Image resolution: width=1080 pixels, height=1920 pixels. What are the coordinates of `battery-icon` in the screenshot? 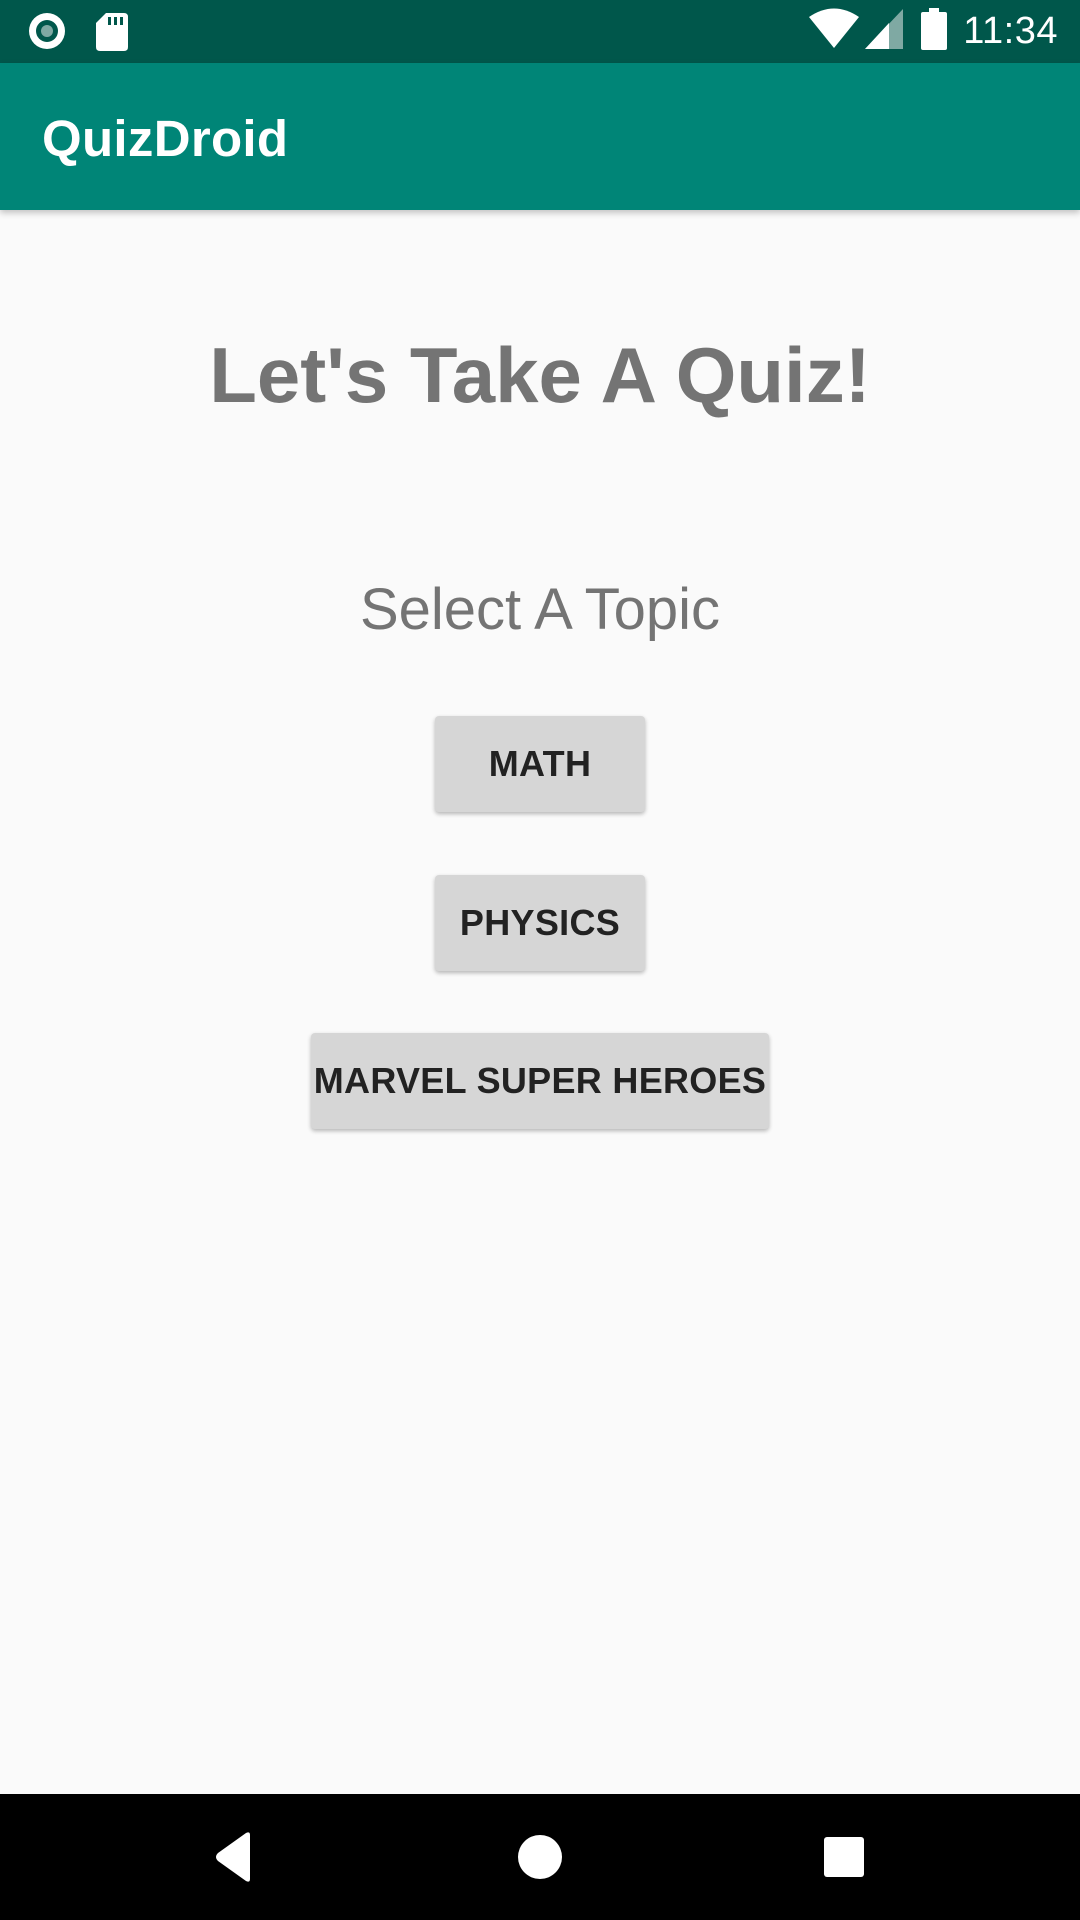 It's located at (934, 31).